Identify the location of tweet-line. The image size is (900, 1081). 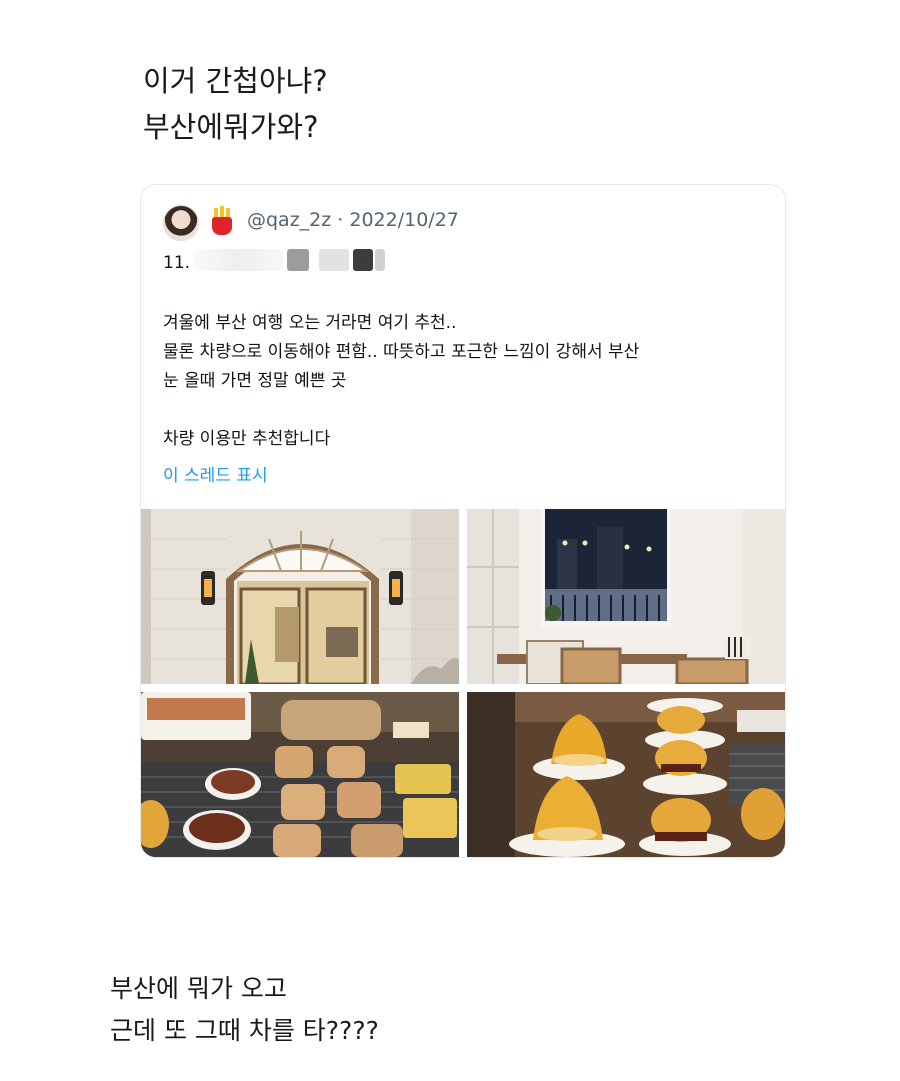
(463, 410).